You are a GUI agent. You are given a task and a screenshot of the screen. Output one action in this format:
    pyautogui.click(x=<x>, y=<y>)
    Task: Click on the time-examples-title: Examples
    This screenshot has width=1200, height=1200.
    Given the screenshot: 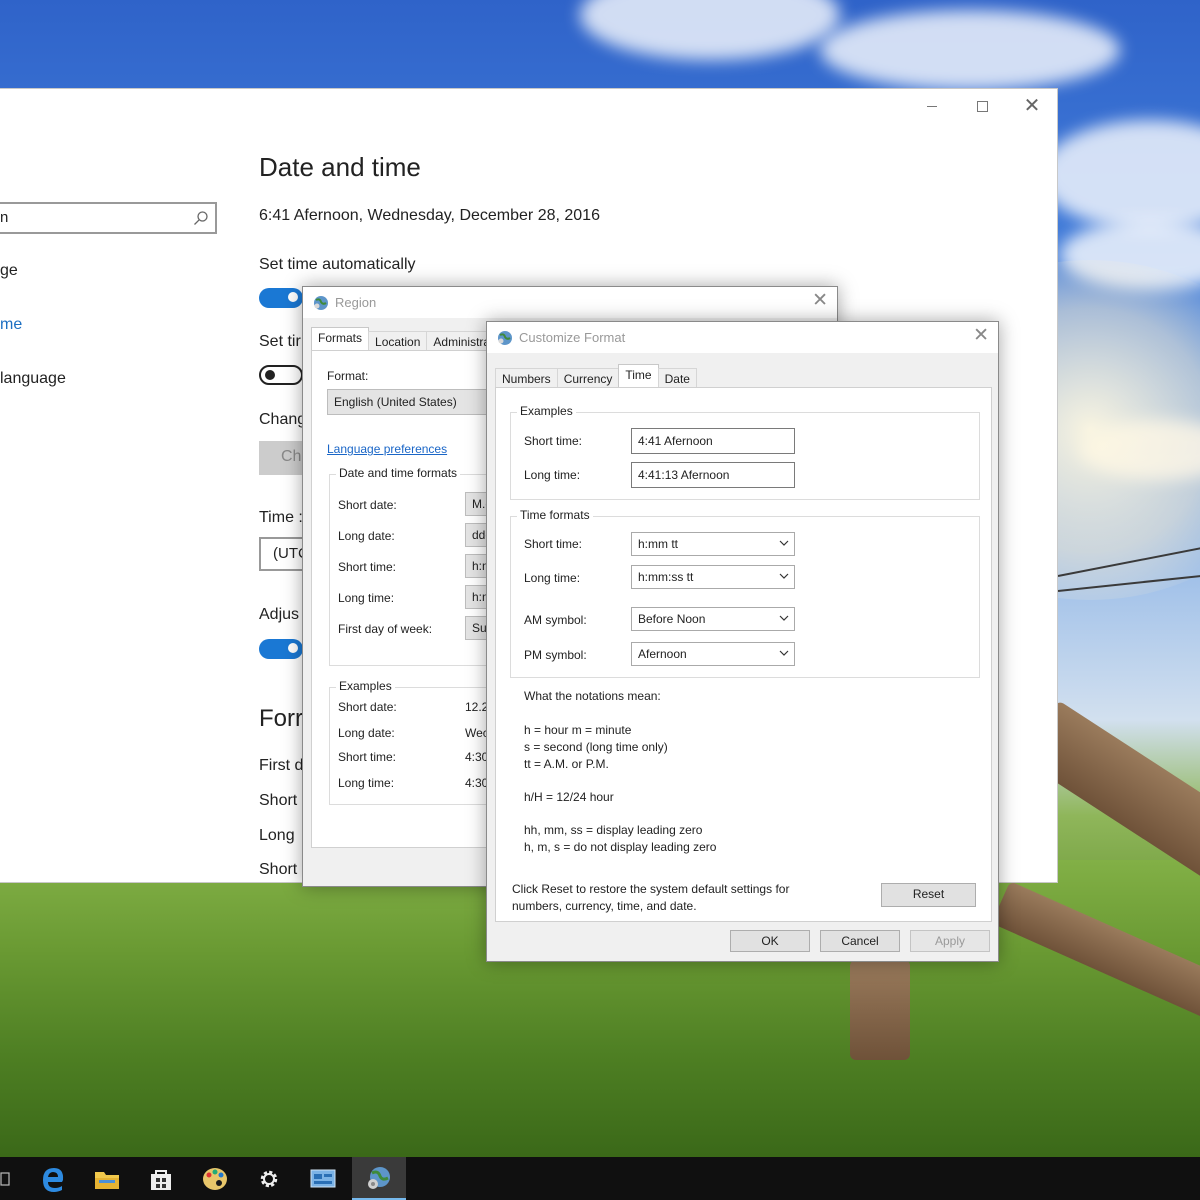 What is the action you would take?
    pyautogui.click(x=546, y=411)
    